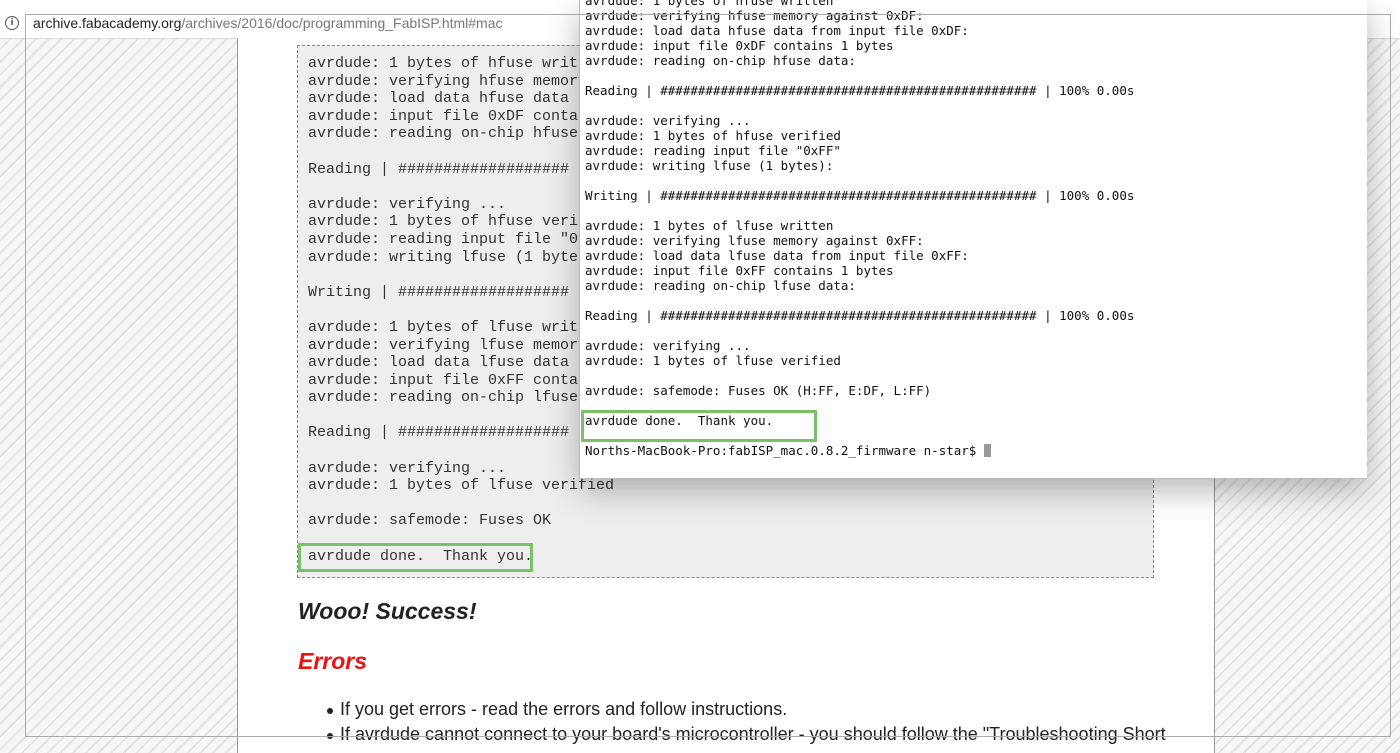  Describe the element at coordinates (333, 661) in the screenshot. I see `errors-heading: Errors` at that location.